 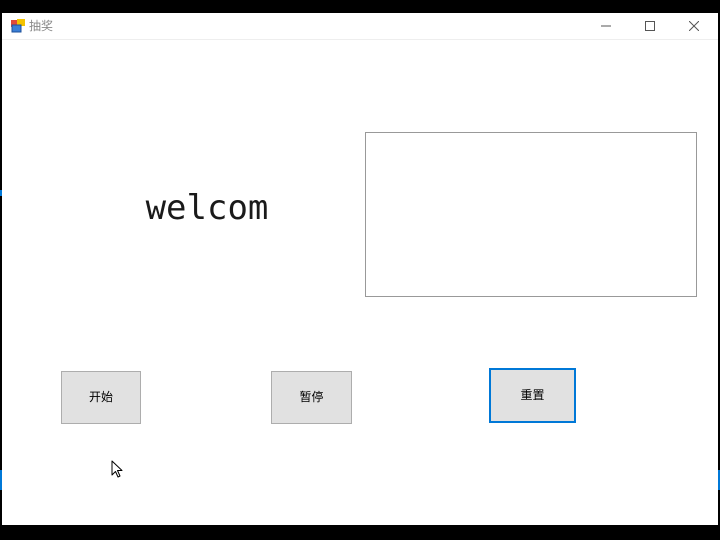 I want to click on minimize-button, so click(x=606, y=26).